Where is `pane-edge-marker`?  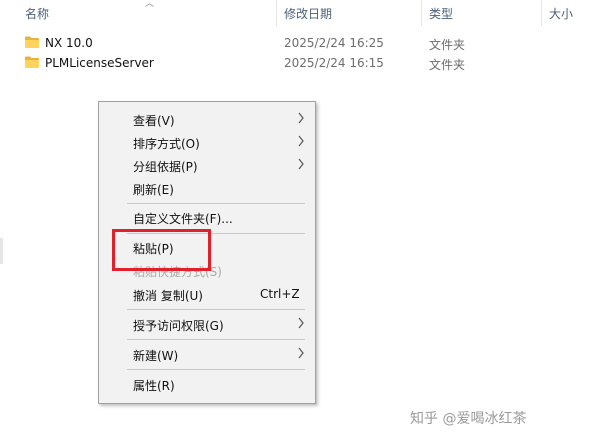 pane-edge-marker is located at coordinates (1, 251).